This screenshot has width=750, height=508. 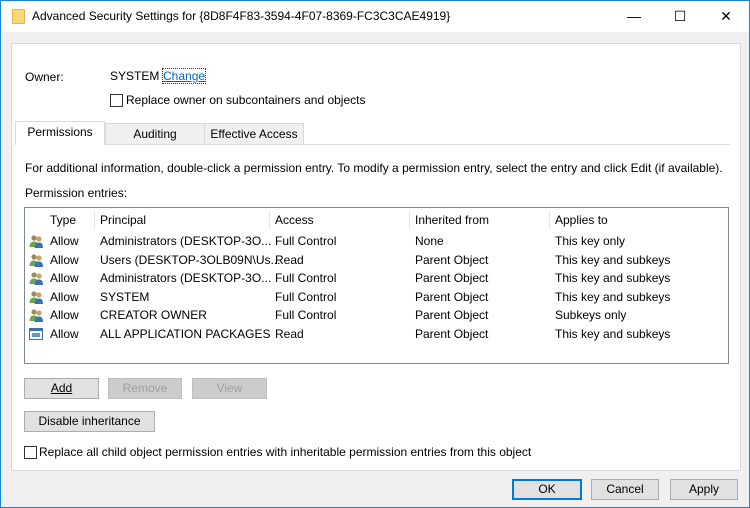 What do you see at coordinates (372, 144) in the screenshot?
I see `tab-divider` at bounding box center [372, 144].